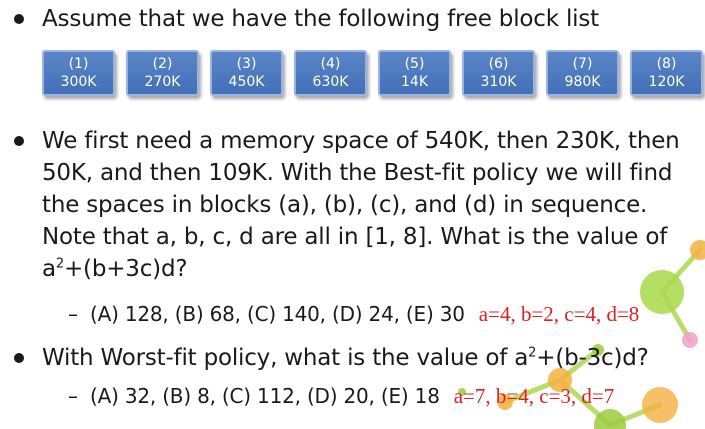 Image resolution: width=705 pixels, height=429 pixels. What do you see at coordinates (592, 358) in the screenshot?
I see `question-text-end: +(b-3c)d?` at bounding box center [592, 358].